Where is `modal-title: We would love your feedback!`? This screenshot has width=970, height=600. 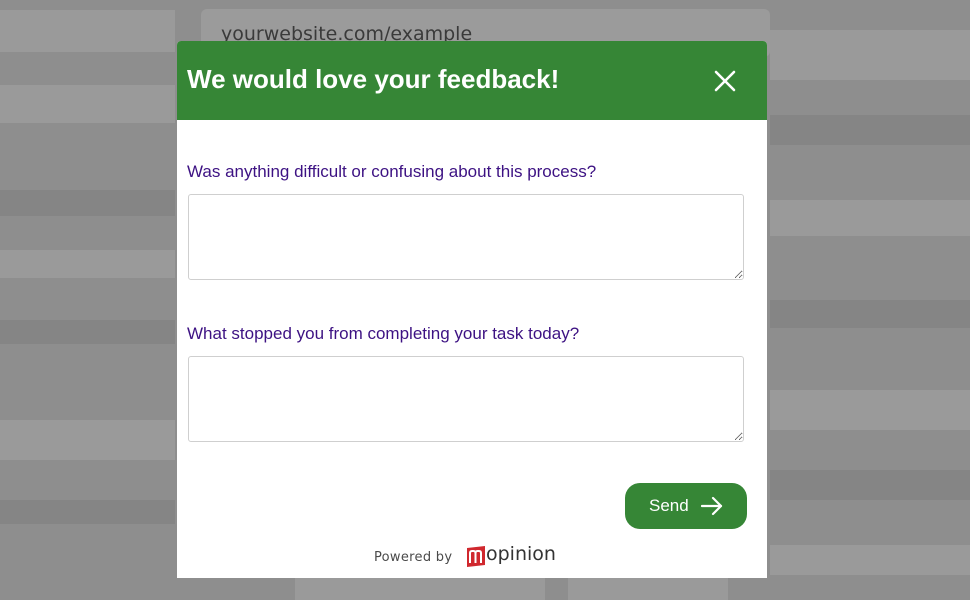
modal-title: We would love your feedback! is located at coordinates (373, 79).